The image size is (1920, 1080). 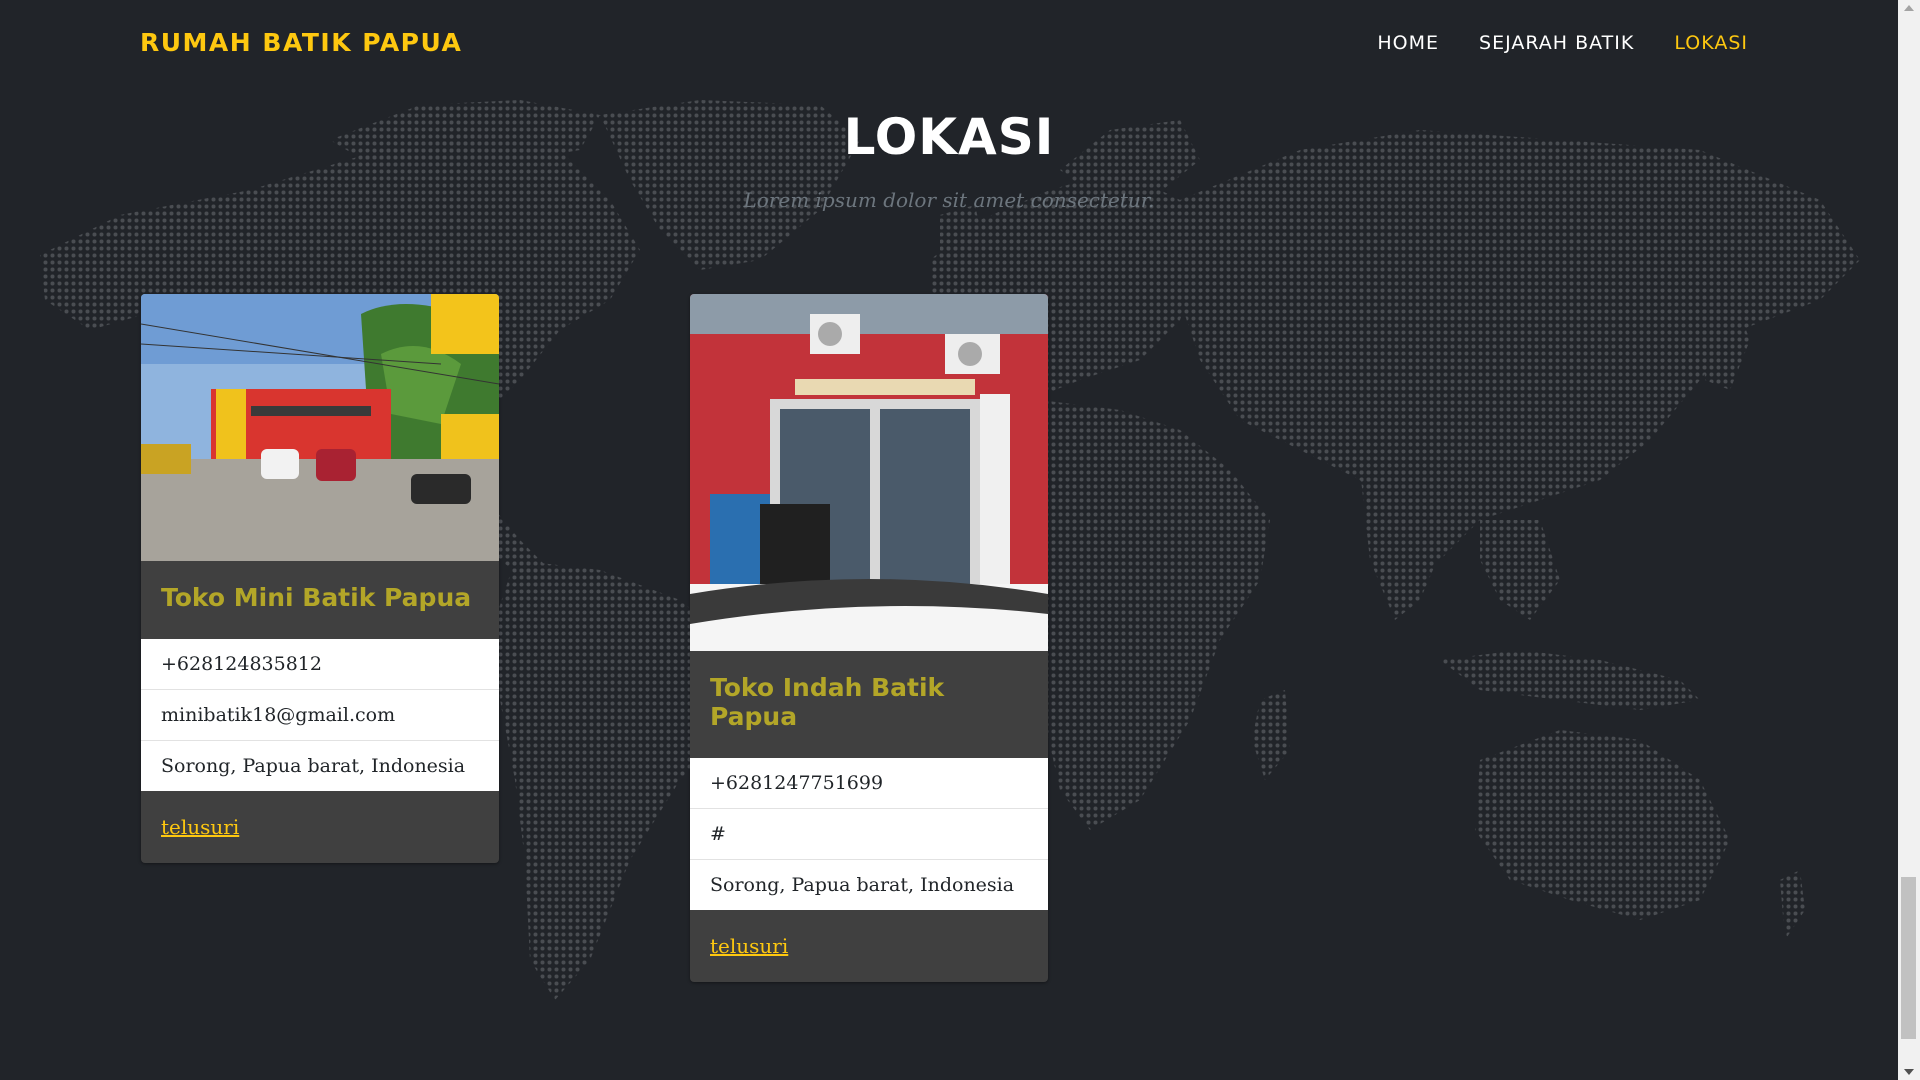 What do you see at coordinates (827, 702) in the screenshot?
I see `card-title: Toko Indah Batik Papua` at bounding box center [827, 702].